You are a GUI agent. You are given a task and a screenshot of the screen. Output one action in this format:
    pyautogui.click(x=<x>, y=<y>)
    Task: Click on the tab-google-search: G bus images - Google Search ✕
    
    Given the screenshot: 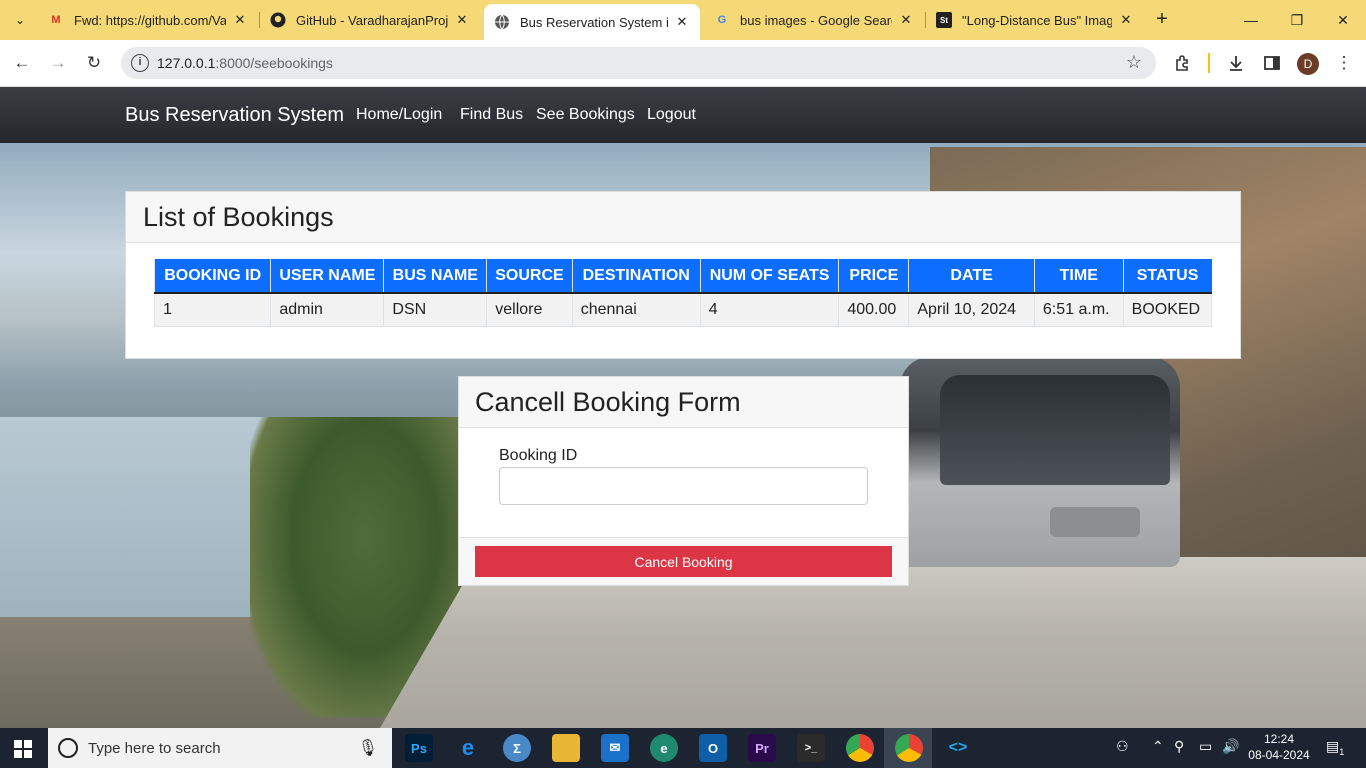 What is the action you would take?
    pyautogui.click(x=814, y=20)
    